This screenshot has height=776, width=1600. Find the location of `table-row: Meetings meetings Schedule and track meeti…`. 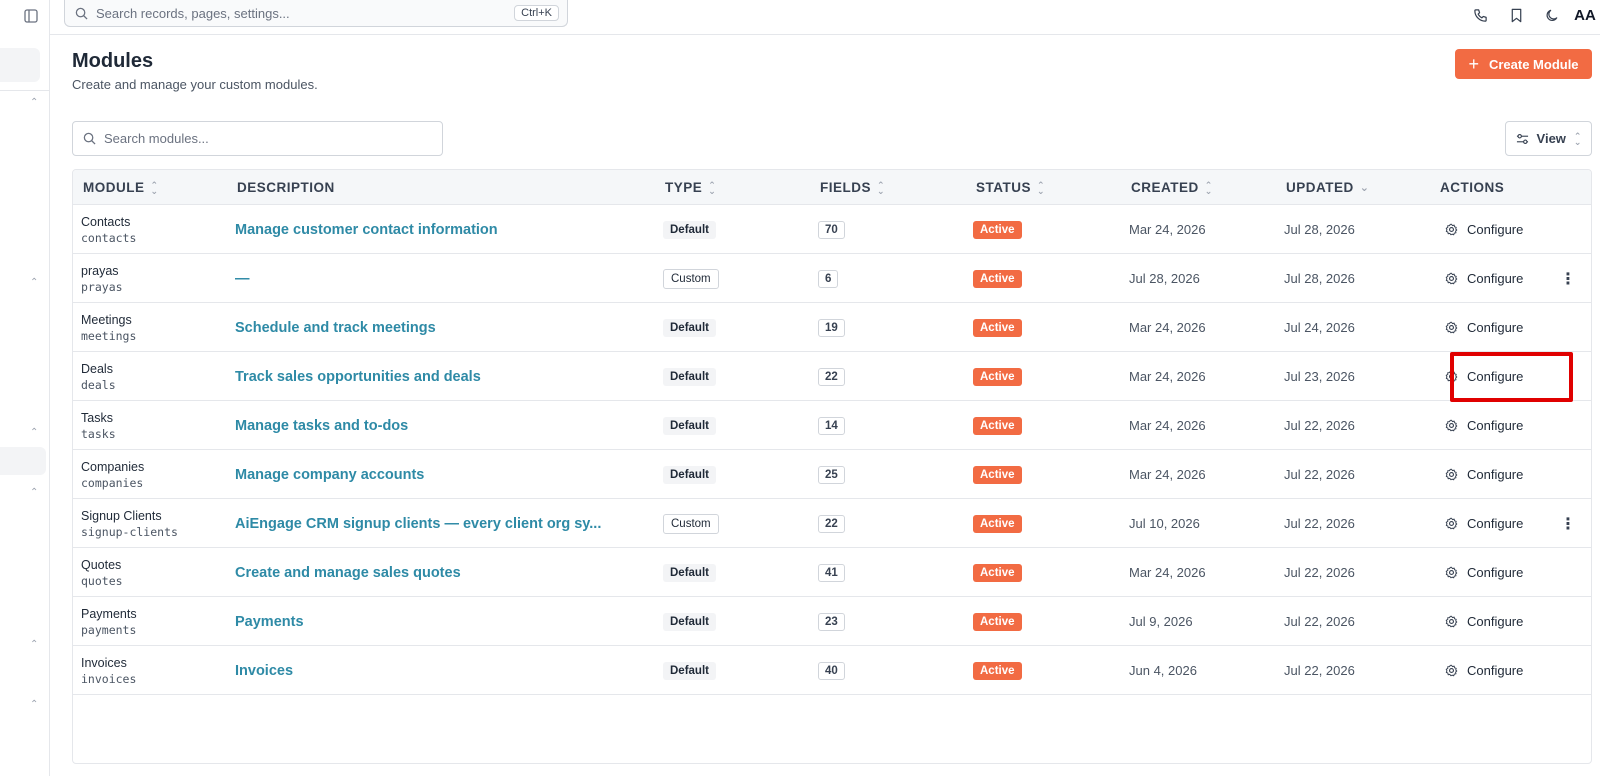

table-row: Meetings meetings Schedule and track meeti… is located at coordinates (832, 327).